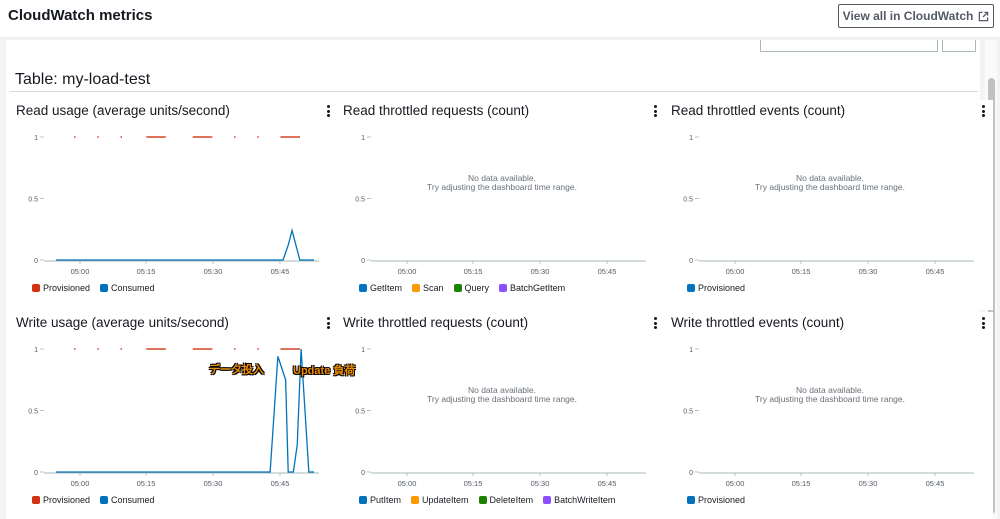 This screenshot has width=1000, height=519. What do you see at coordinates (849, 46) in the screenshot?
I see `date-range-input-stub` at bounding box center [849, 46].